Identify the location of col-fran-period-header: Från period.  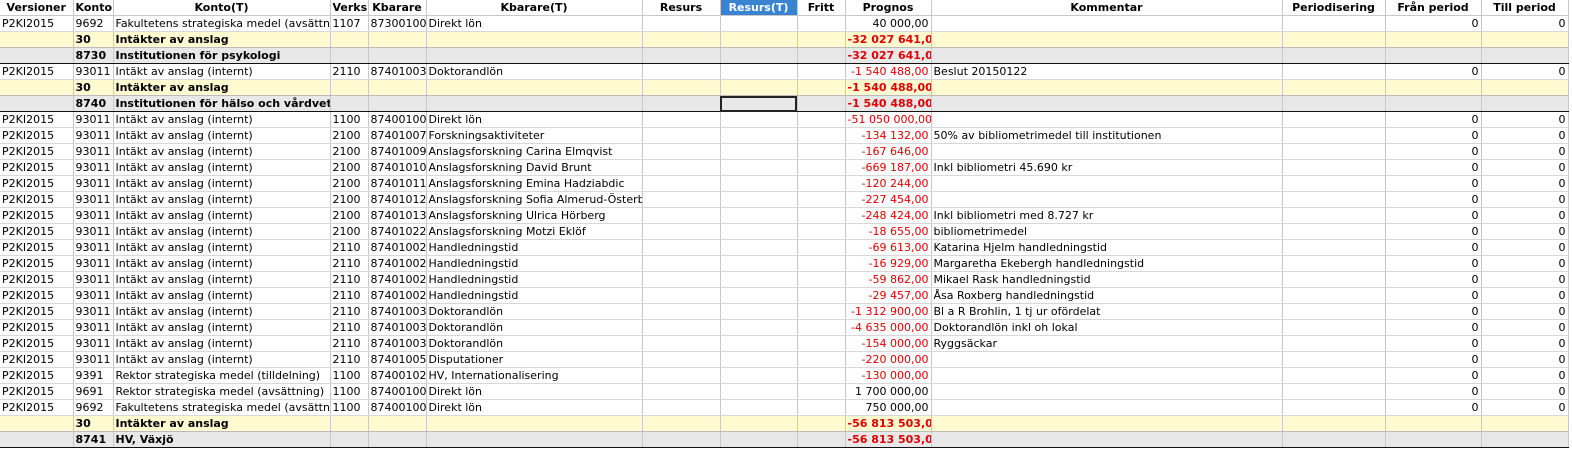
(1433, 8).